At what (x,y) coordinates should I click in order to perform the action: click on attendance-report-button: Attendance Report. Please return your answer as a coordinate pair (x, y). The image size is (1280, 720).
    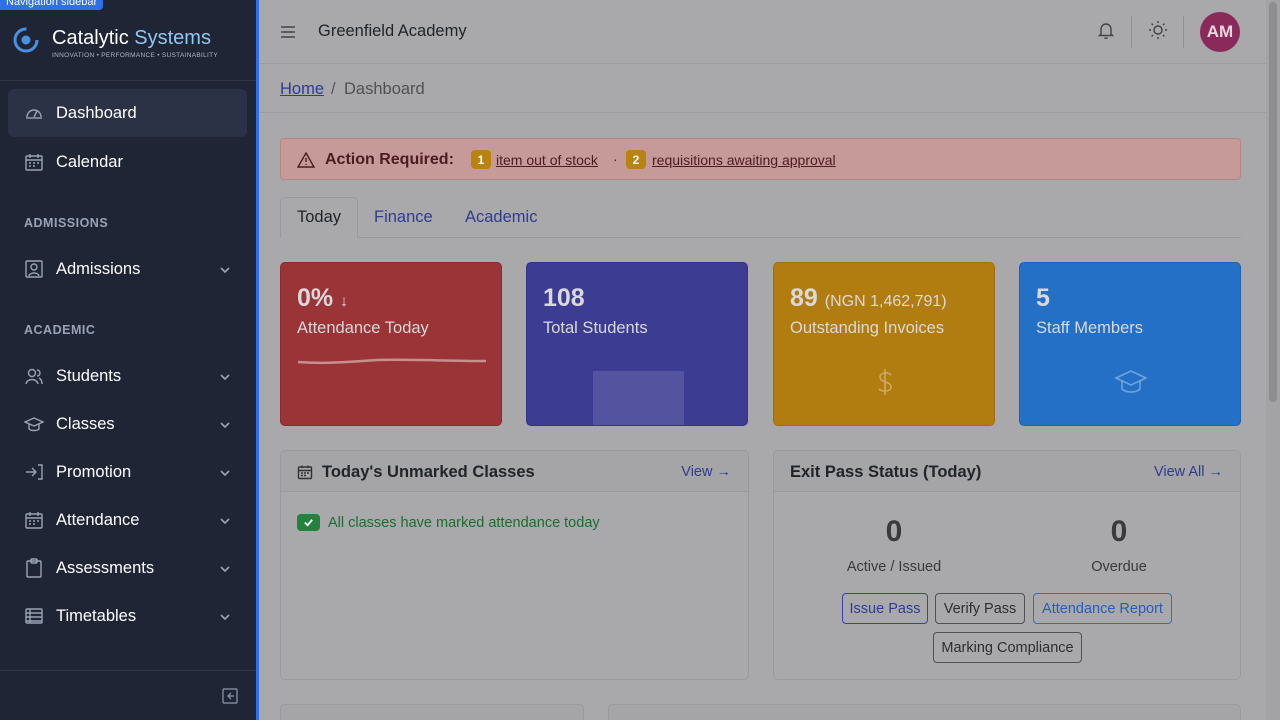
    Looking at the image, I should click on (1102, 608).